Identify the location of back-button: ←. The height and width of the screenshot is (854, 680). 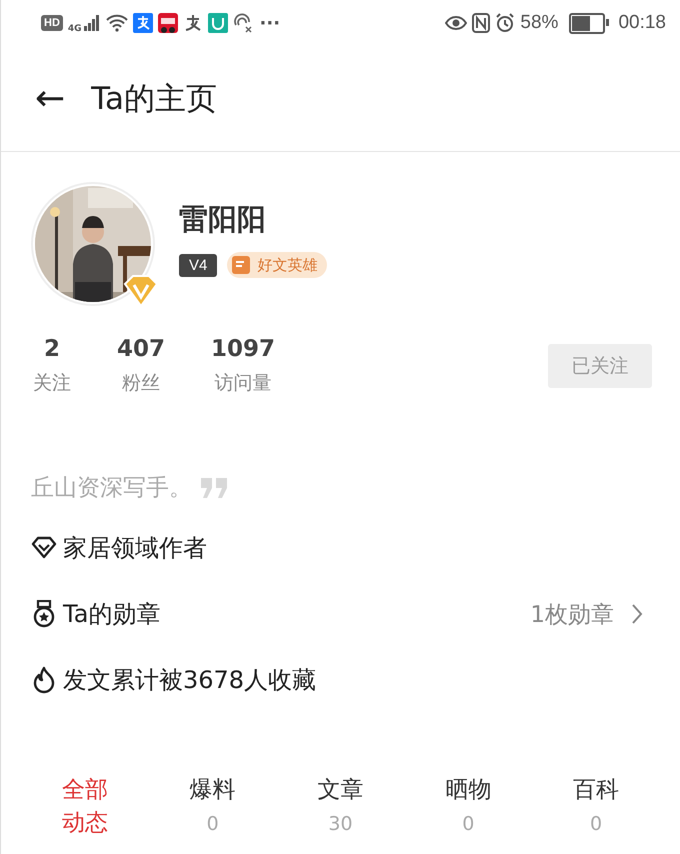
(50, 98).